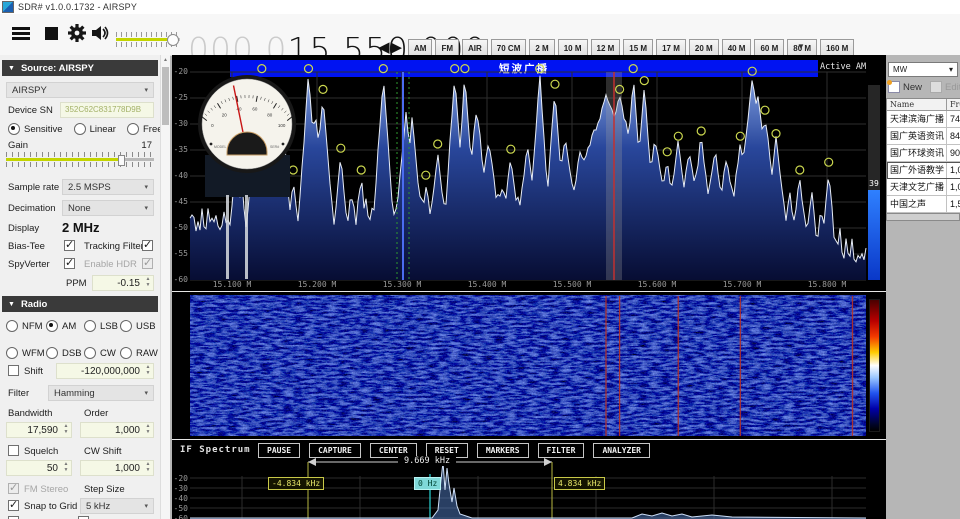 The width and height of the screenshot is (960, 519). Describe the element at coordinates (923, 153) in the screenshot. I see `frequency-row: 国广环球资讯900` at that location.